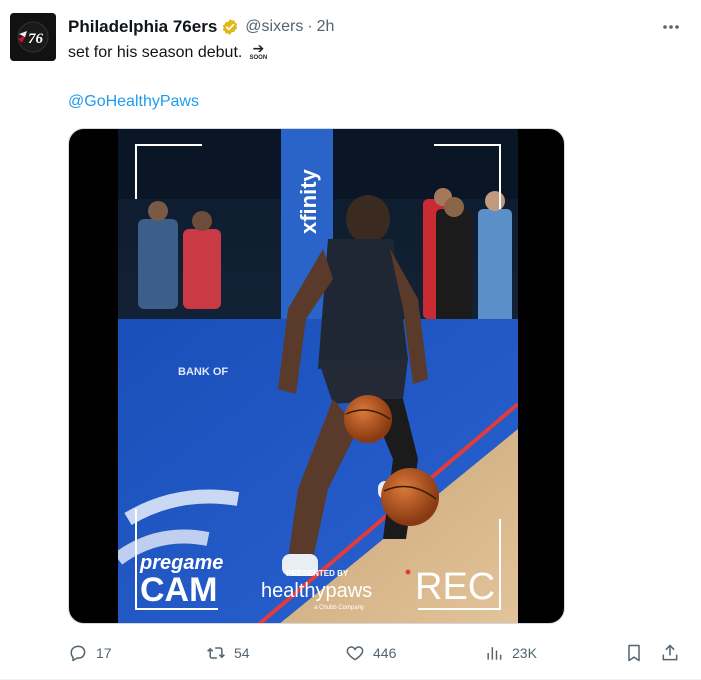 The height and width of the screenshot is (680, 701). I want to click on views-count: 23K, so click(524, 653).